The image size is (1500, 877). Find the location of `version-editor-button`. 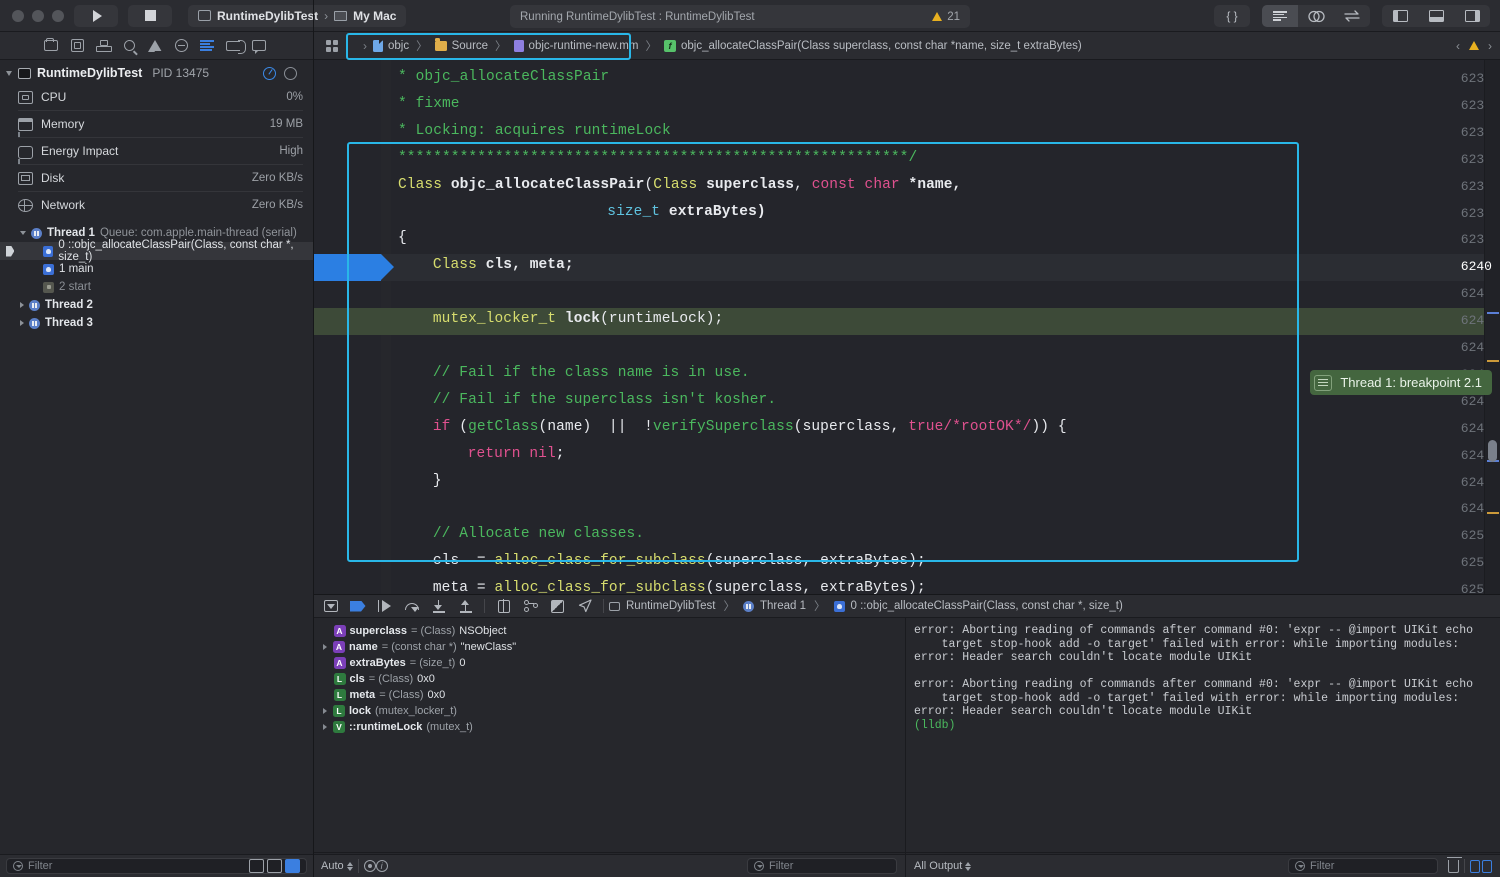

version-editor-button is located at coordinates (1352, 16).